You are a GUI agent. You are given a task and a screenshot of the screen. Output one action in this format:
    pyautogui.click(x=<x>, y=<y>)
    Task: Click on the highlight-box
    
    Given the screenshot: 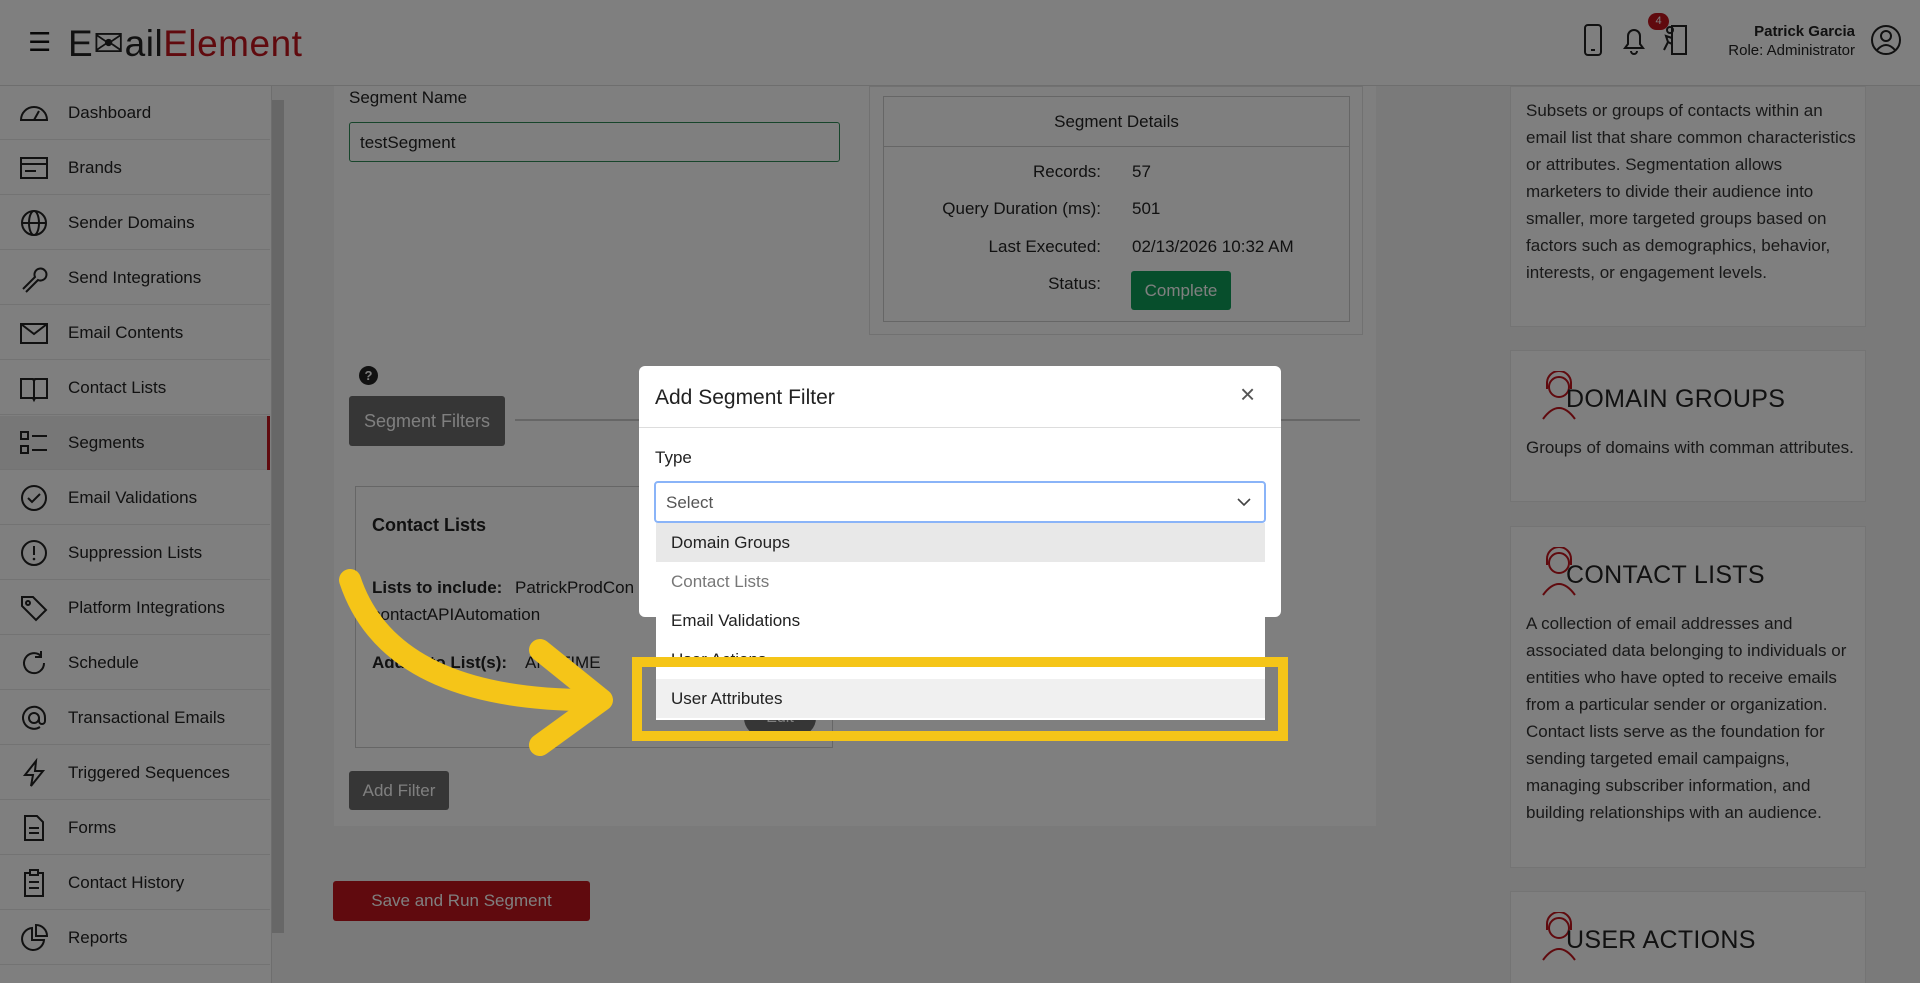 What is the action you would take?
    pyautogui.click(x=960, y=699)
    